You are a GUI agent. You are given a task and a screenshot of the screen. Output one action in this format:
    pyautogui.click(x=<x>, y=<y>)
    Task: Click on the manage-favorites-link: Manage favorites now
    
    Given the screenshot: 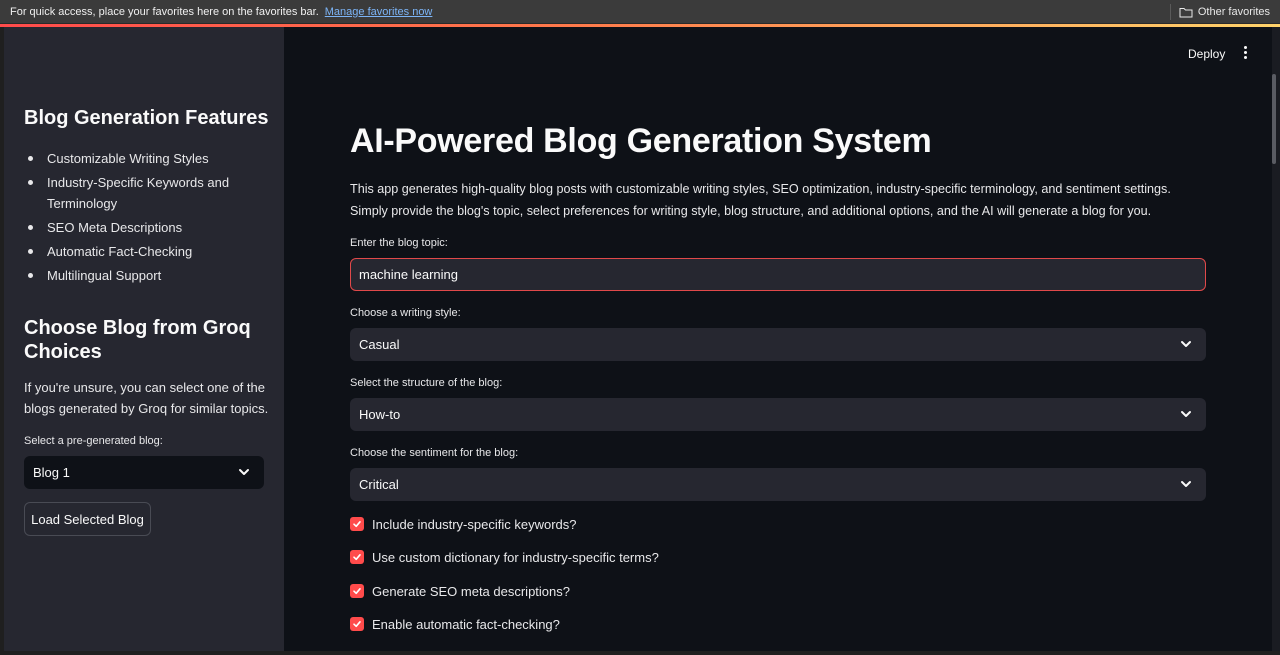 What is the action you would take?
    pyautogui.click(x=379, y=12)
    